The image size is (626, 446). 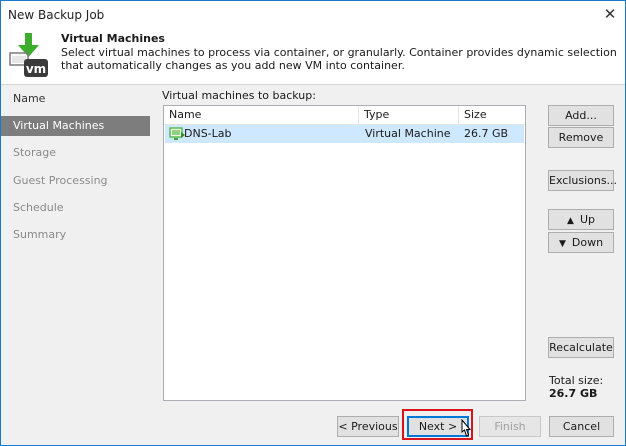 What do you see at coordinates (177, 133) in the screenshot?
I see `virtual-machine-icon` at bounding box center [177, 133].